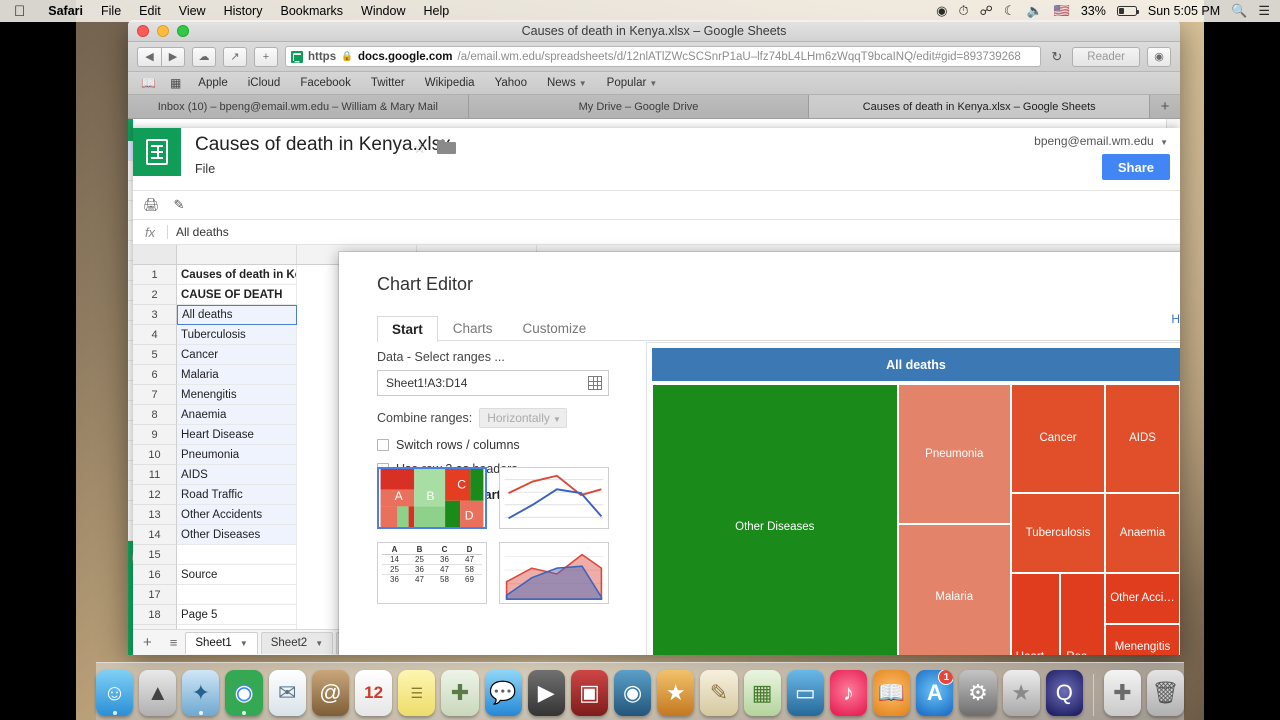  Describe the element at coordinates (595, 383) in the screenshot. I see `select-range-grid-icon` at that location.